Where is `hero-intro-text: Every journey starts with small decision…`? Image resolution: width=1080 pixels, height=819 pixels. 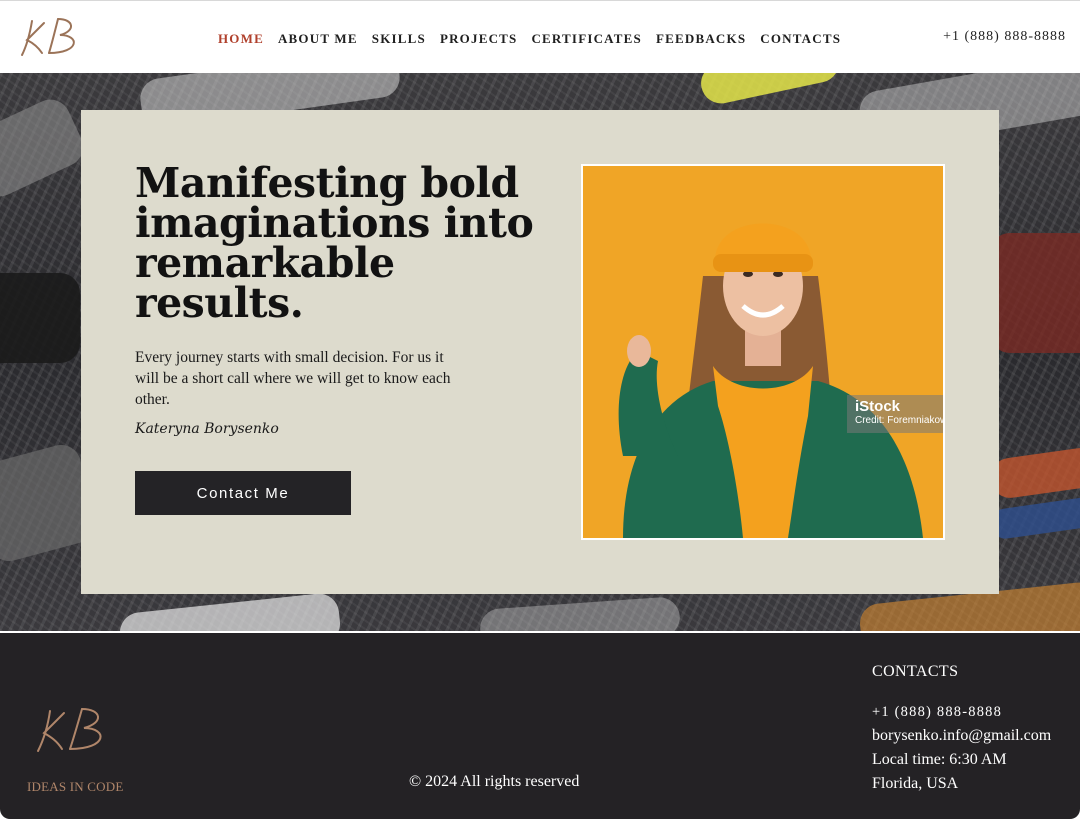 hero-intro-text: Every journey starts with small decision… is located at coordinates (293, 378).